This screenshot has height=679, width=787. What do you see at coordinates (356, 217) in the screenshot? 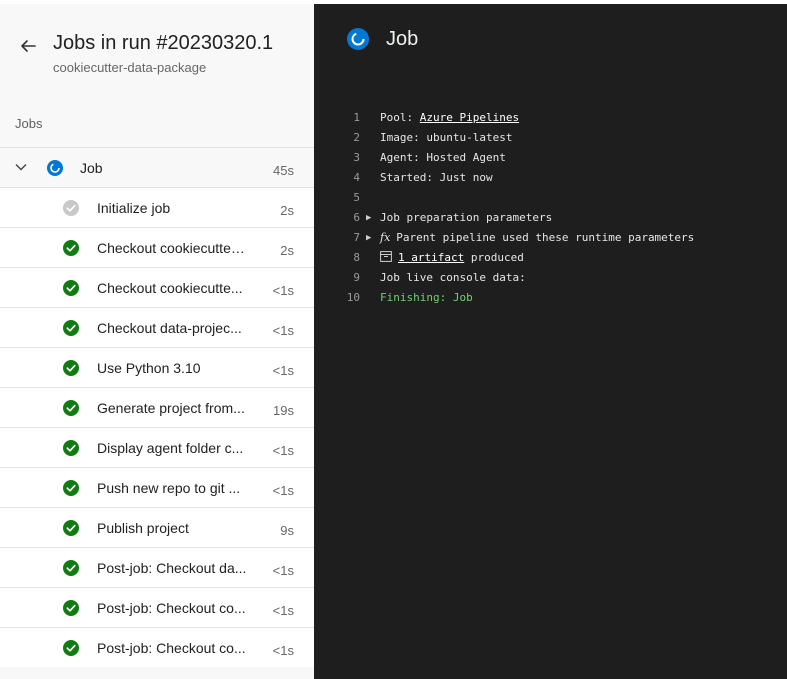
I see `line-number: 6` at bounding box center [356, 217].